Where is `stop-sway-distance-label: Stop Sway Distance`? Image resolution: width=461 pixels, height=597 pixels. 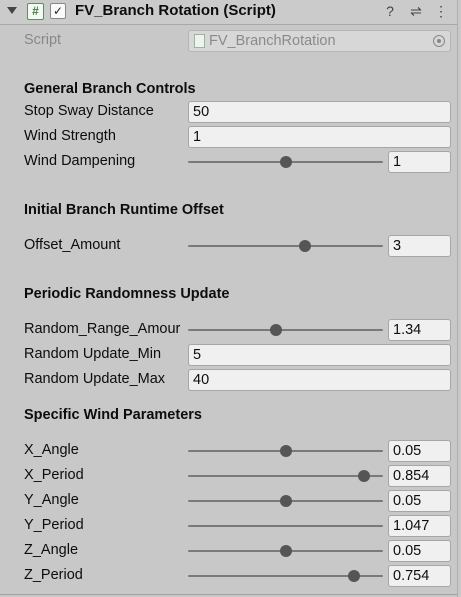 stop-sway-distance-label: Stop Sway Distance is located at coordinates (89, 111).